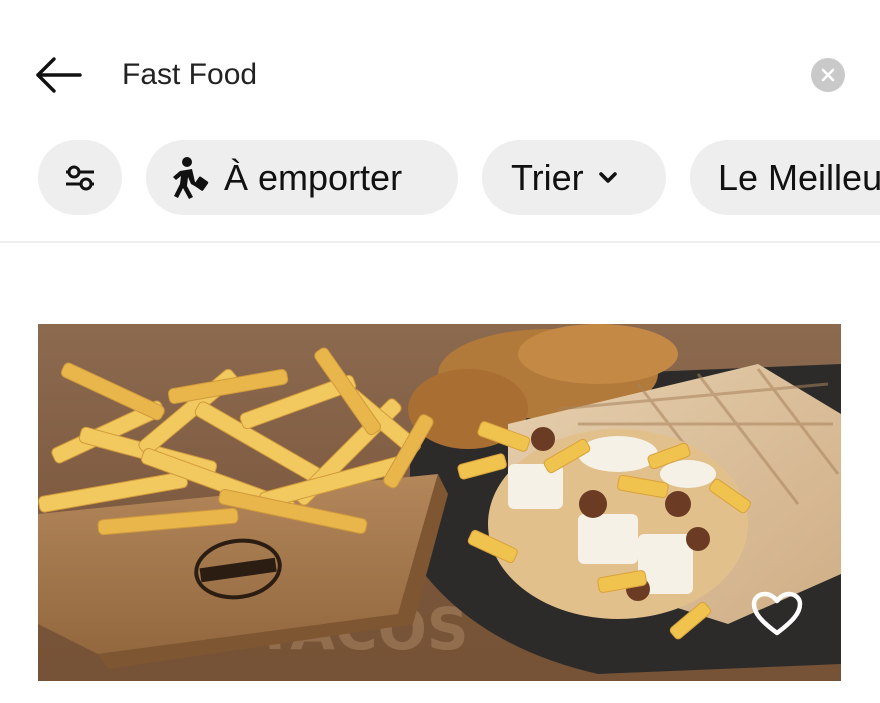  I want to click on best-rated-chip: Le Meilleu, so click(785, 177).